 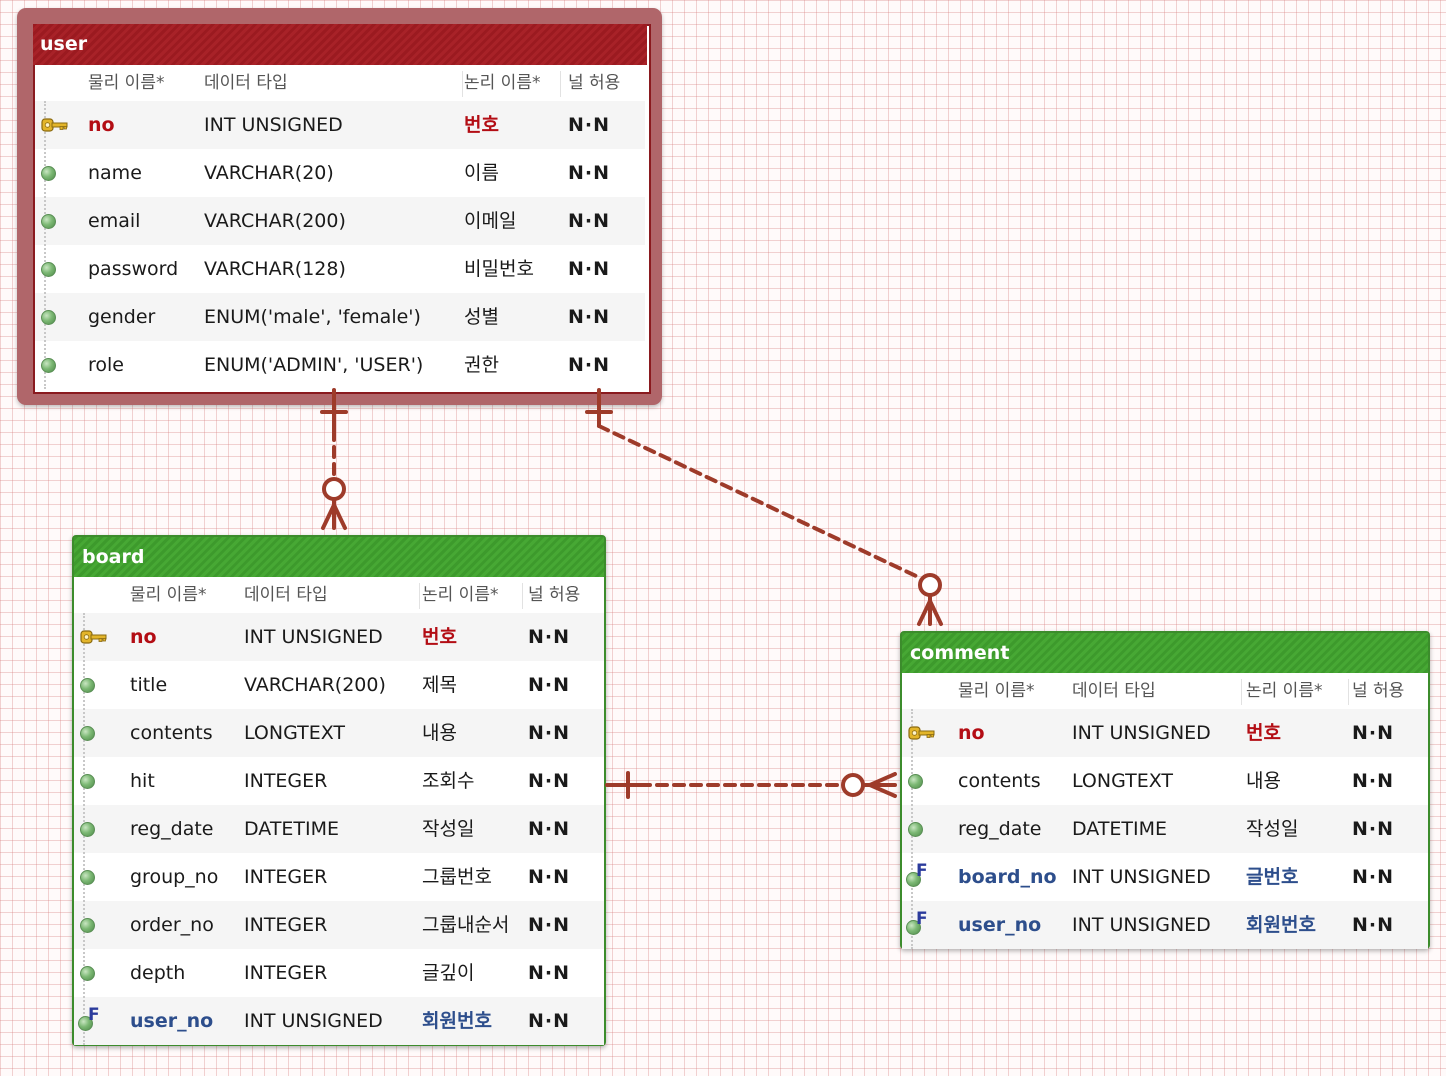 What do you see at coordinates (334, 459) in the screenshot?
I see `relationship-user-board` at bounding box center [334, 459].